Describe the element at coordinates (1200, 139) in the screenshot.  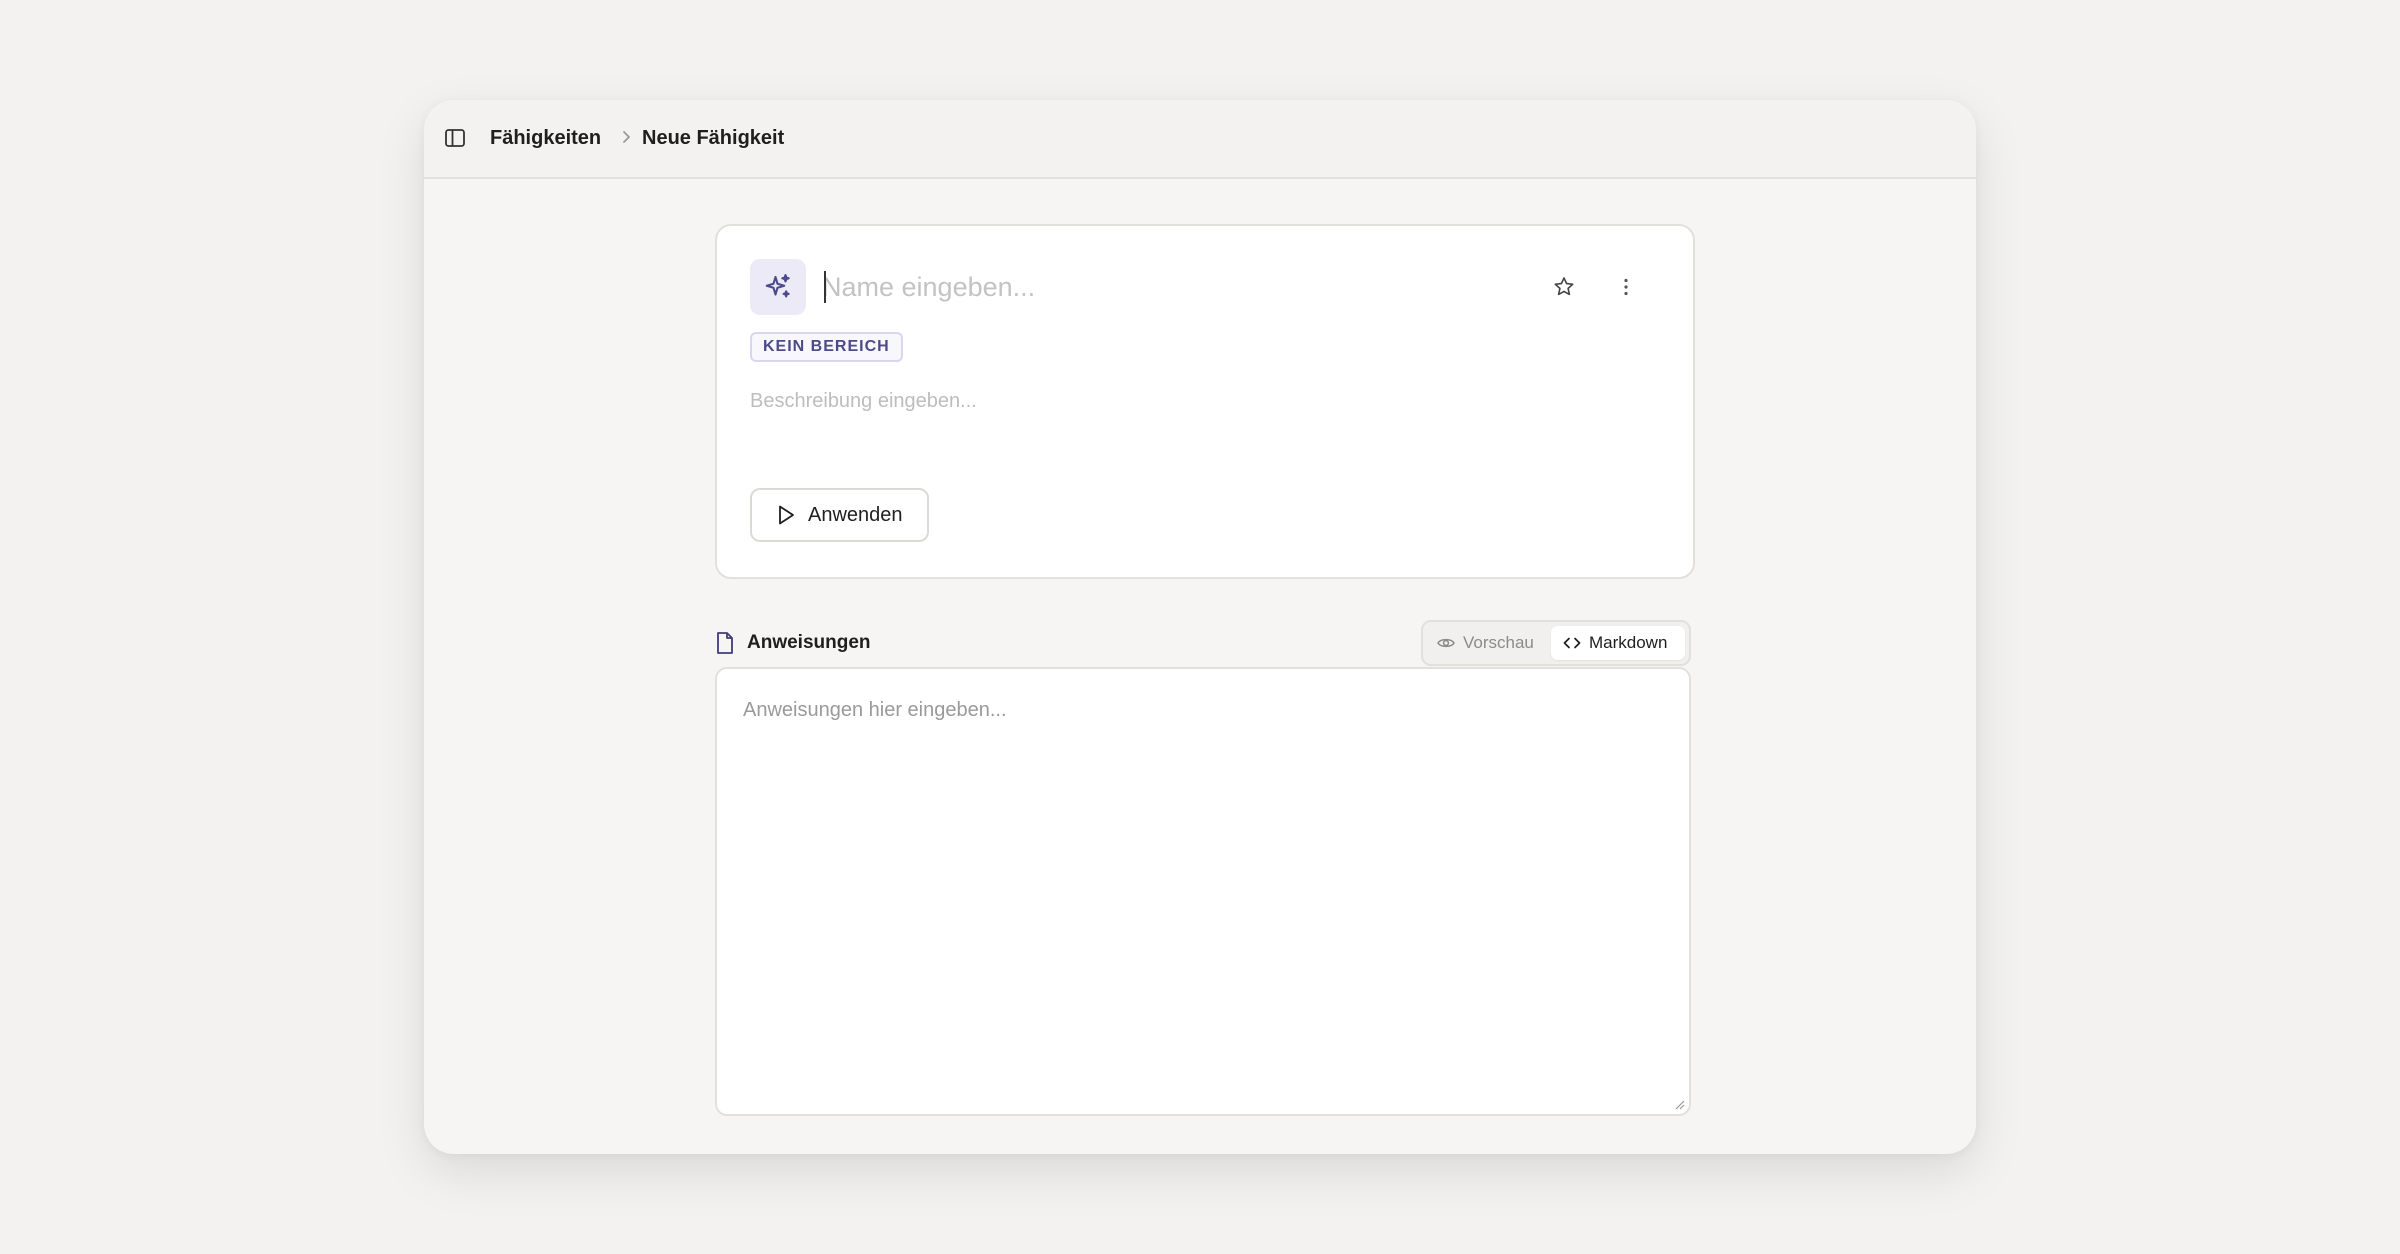
I see `top-bar: Fähigkeiten Neue Fähigkeit` at that location.